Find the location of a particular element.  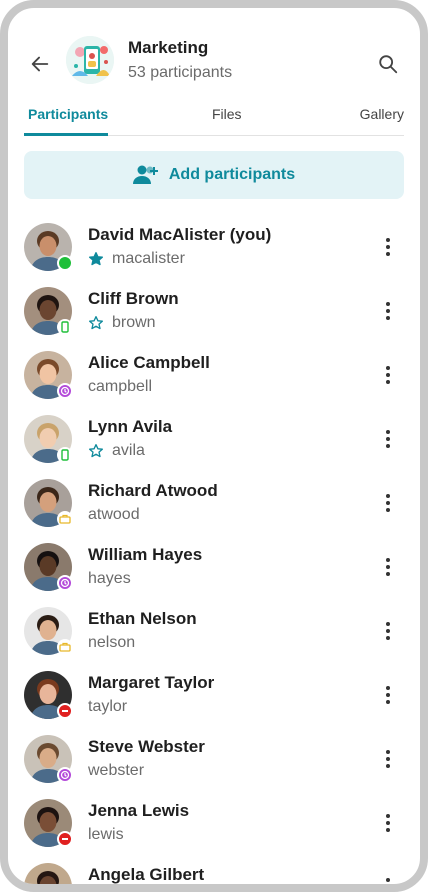

avatar is located at coordinates (48, 873).